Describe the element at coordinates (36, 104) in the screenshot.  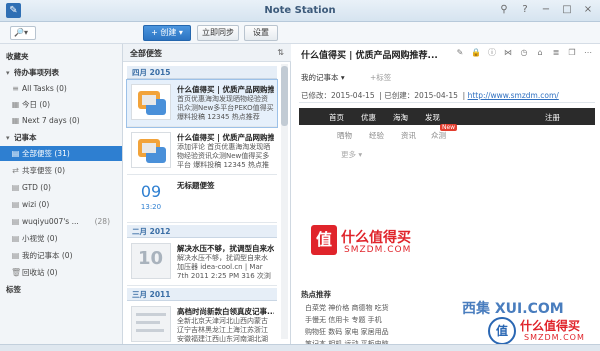
I see `sidebar-item-label: 今日 (0)` at that location.